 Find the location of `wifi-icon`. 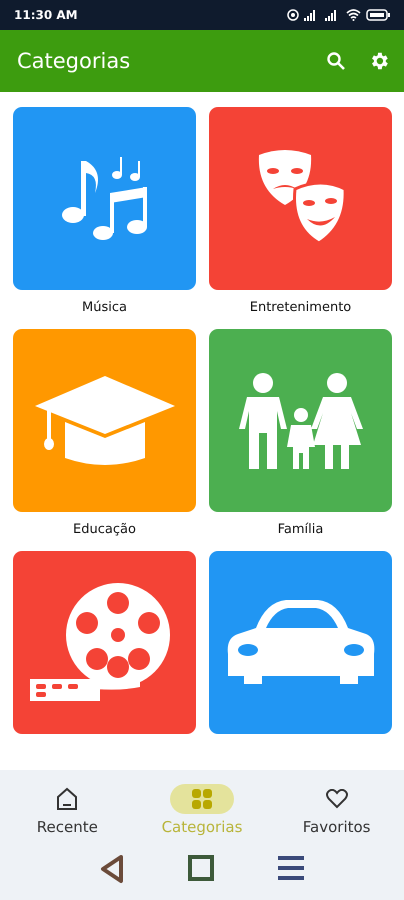

wifi-icon is located at coordinates (353, 15).